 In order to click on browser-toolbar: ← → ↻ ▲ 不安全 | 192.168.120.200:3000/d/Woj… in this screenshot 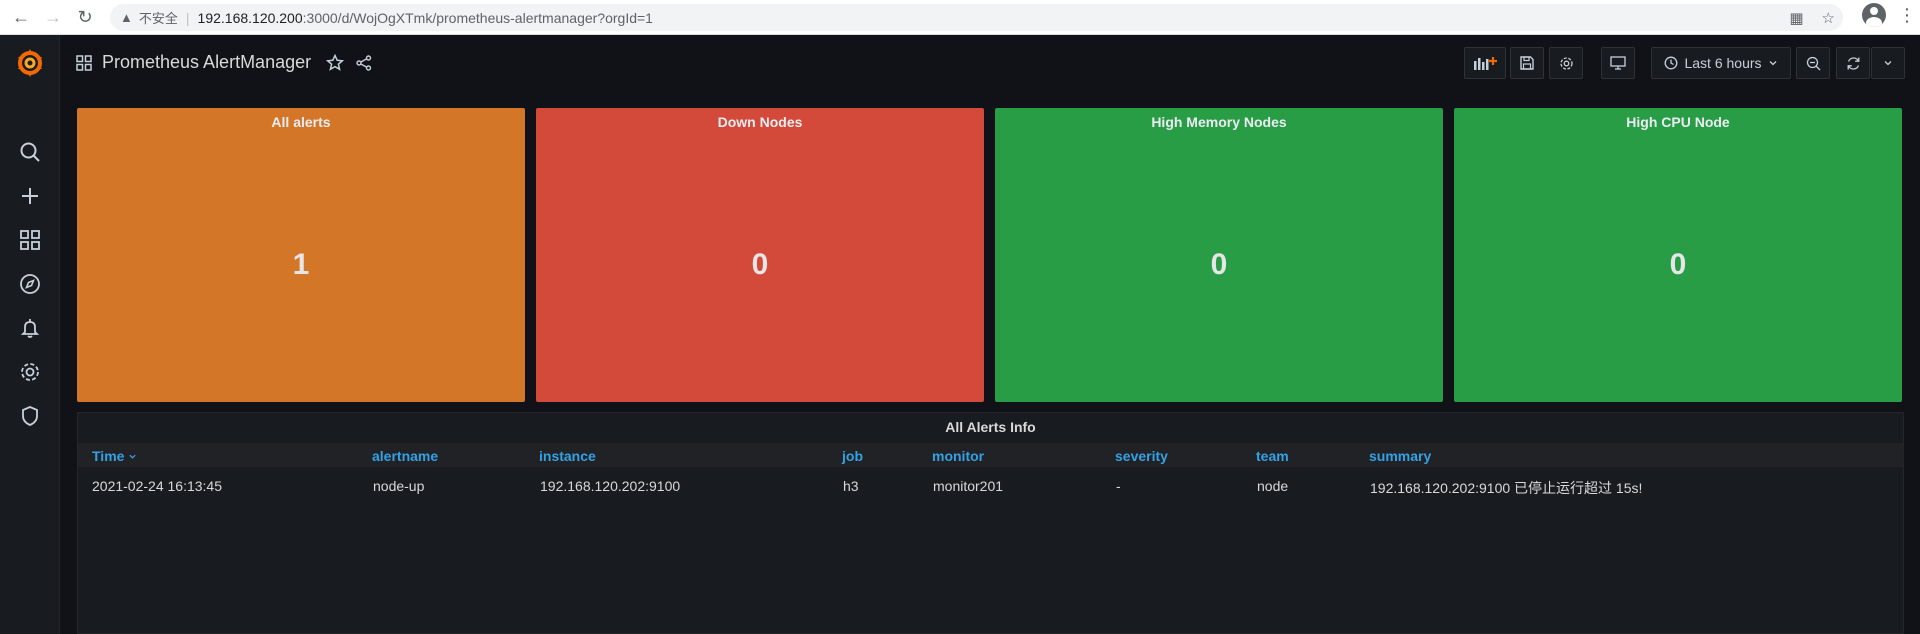, I will do `click(960, 17)`.